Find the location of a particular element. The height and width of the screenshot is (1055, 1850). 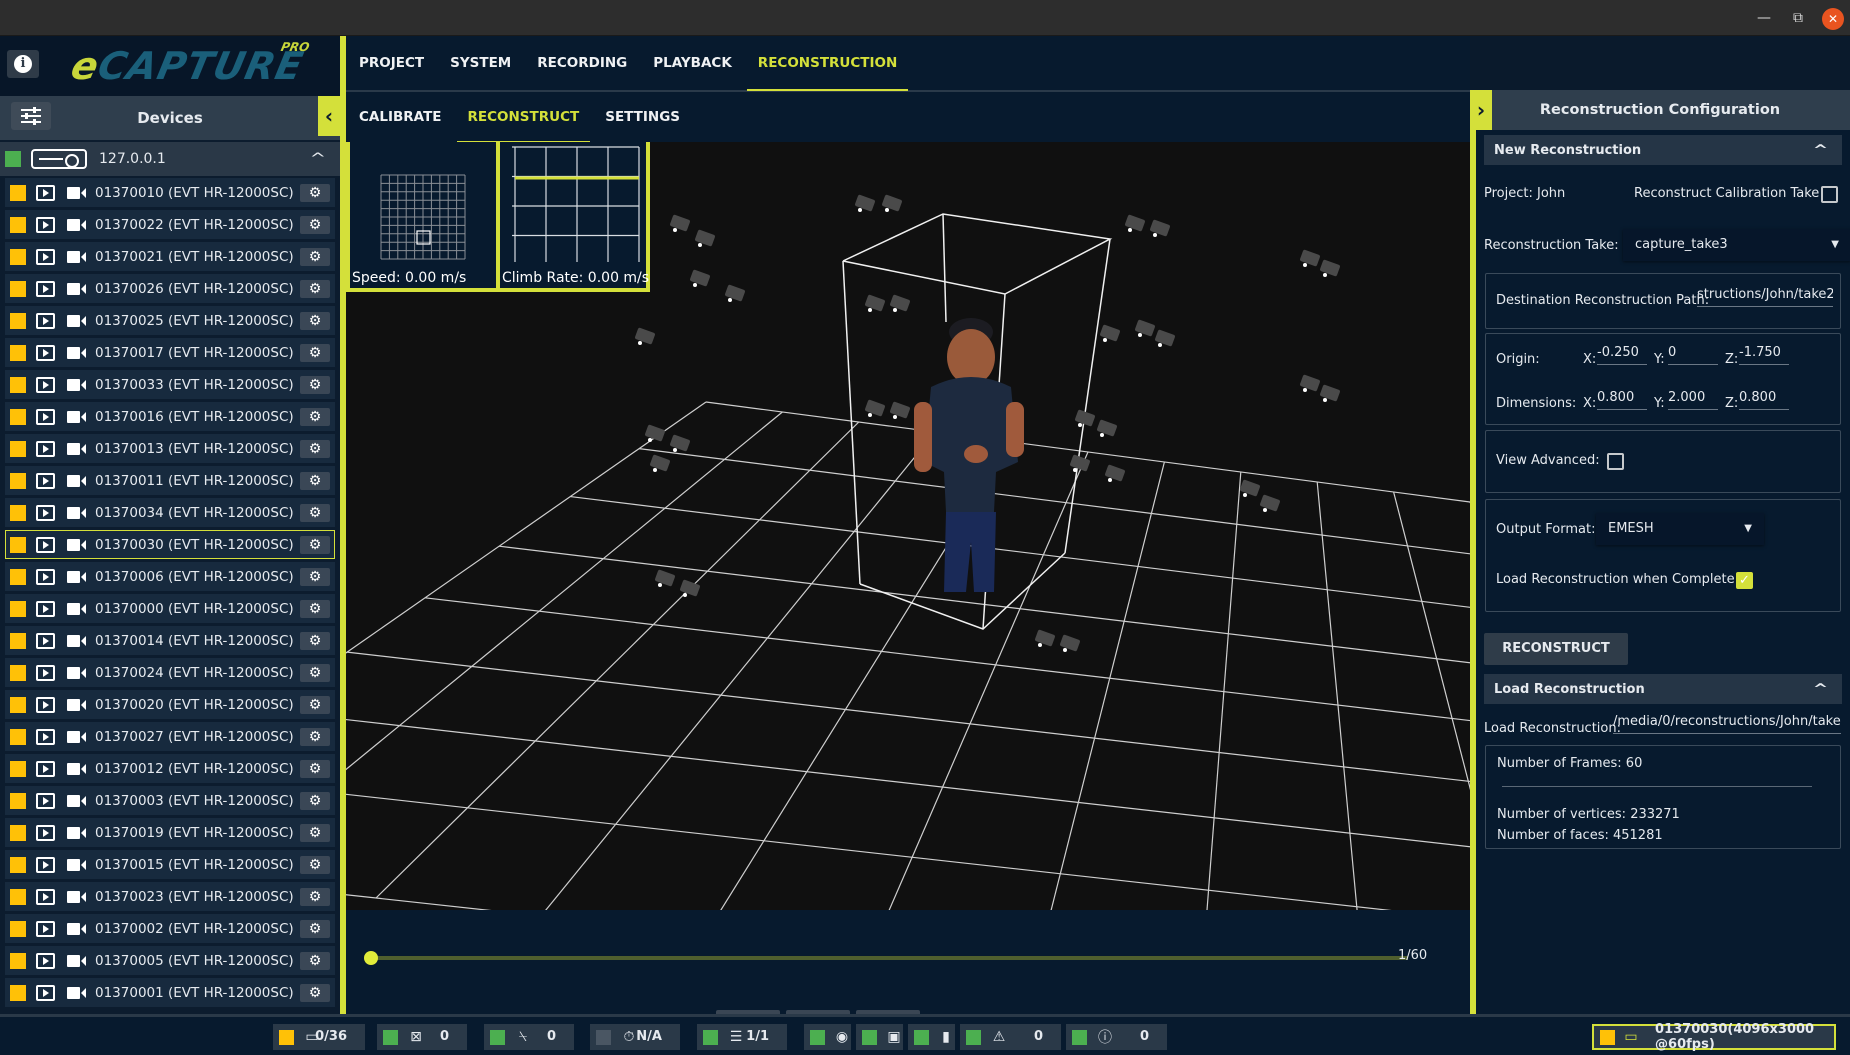

subtab-reconstruct: RECONSTRUCT is located at coordinates (523, 121).